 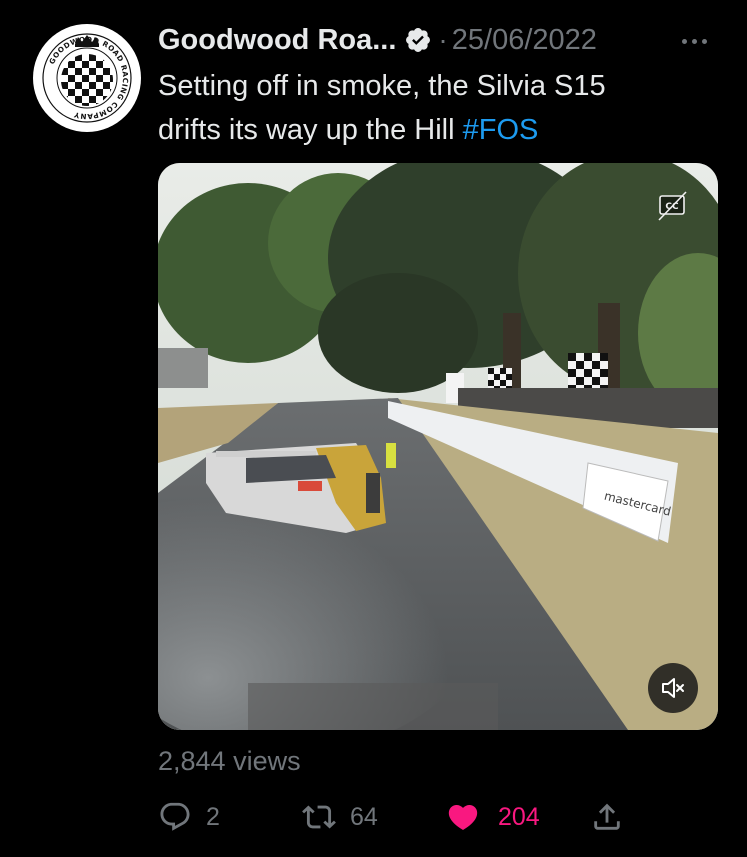 I want to click on retweet-button: 64, so click(x=340, y=817).